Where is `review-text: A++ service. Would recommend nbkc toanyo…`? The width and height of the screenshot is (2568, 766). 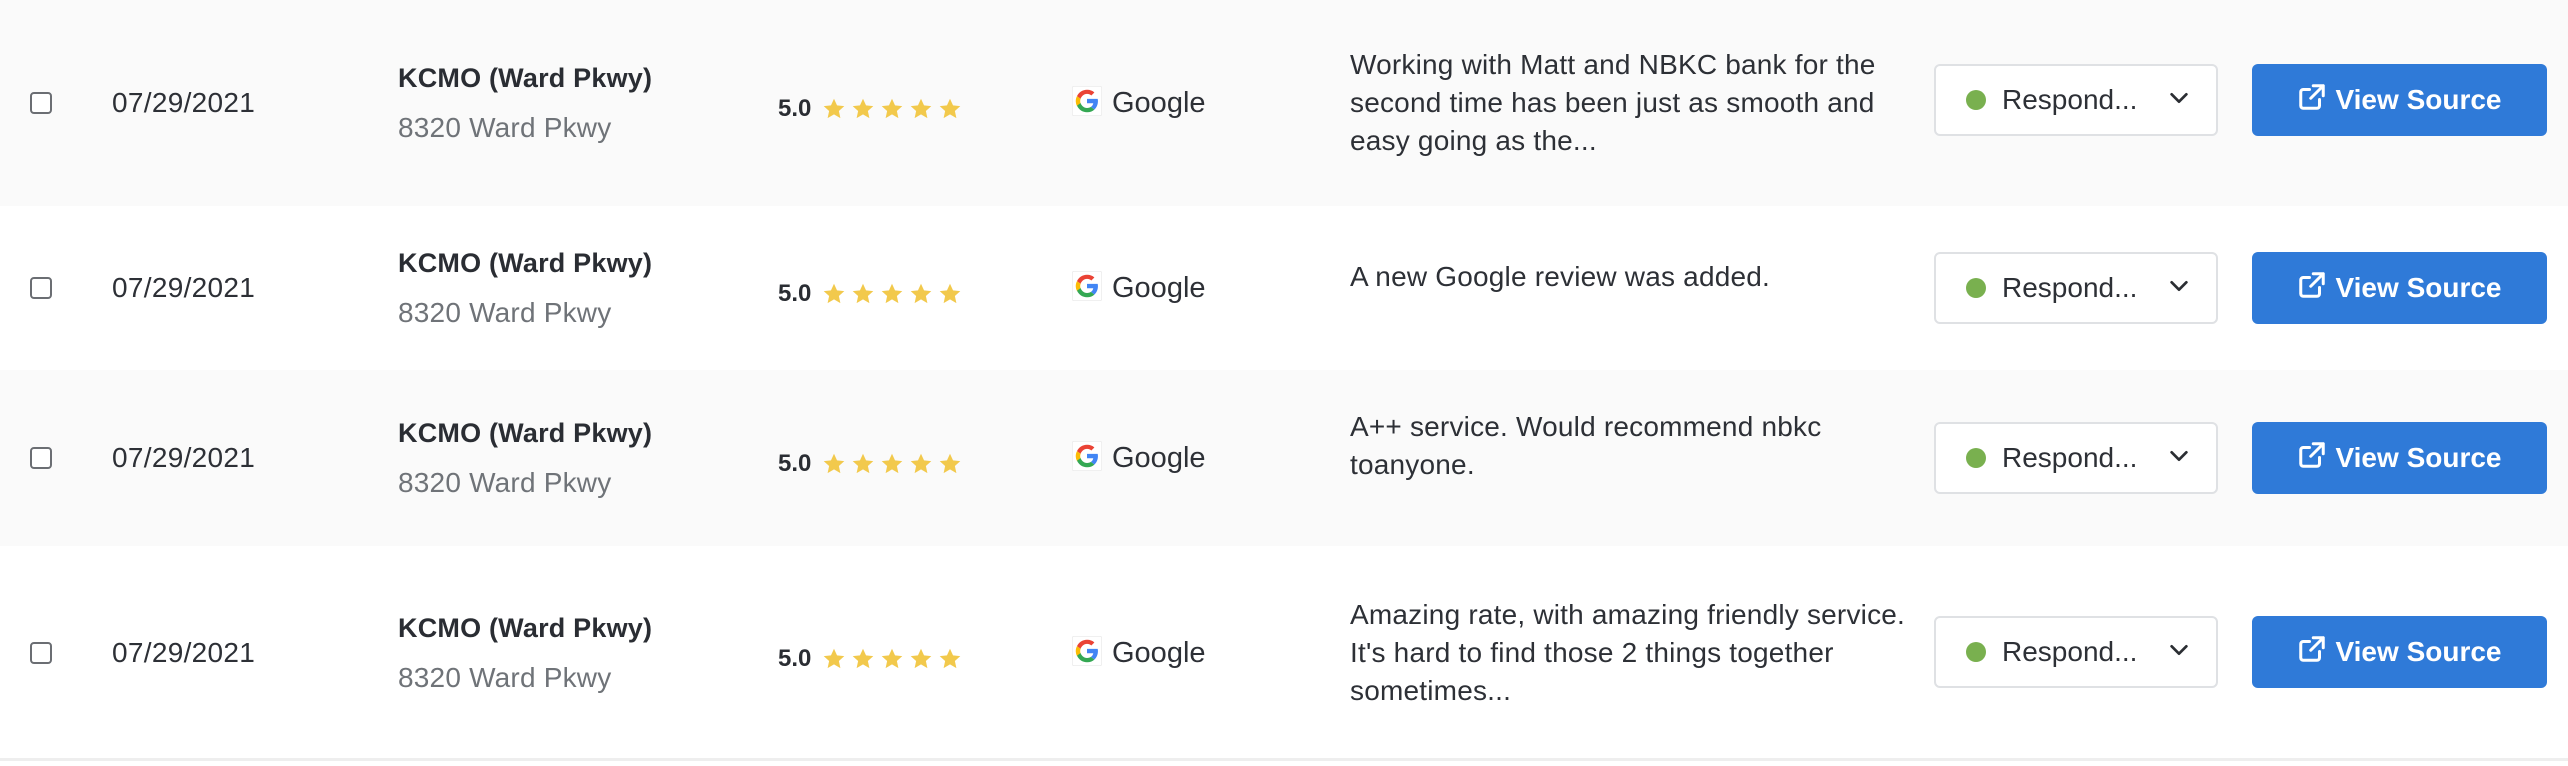 review-text: A++ service. Would recommend nbkc toanyo… is located at coordinates (1586, 445).